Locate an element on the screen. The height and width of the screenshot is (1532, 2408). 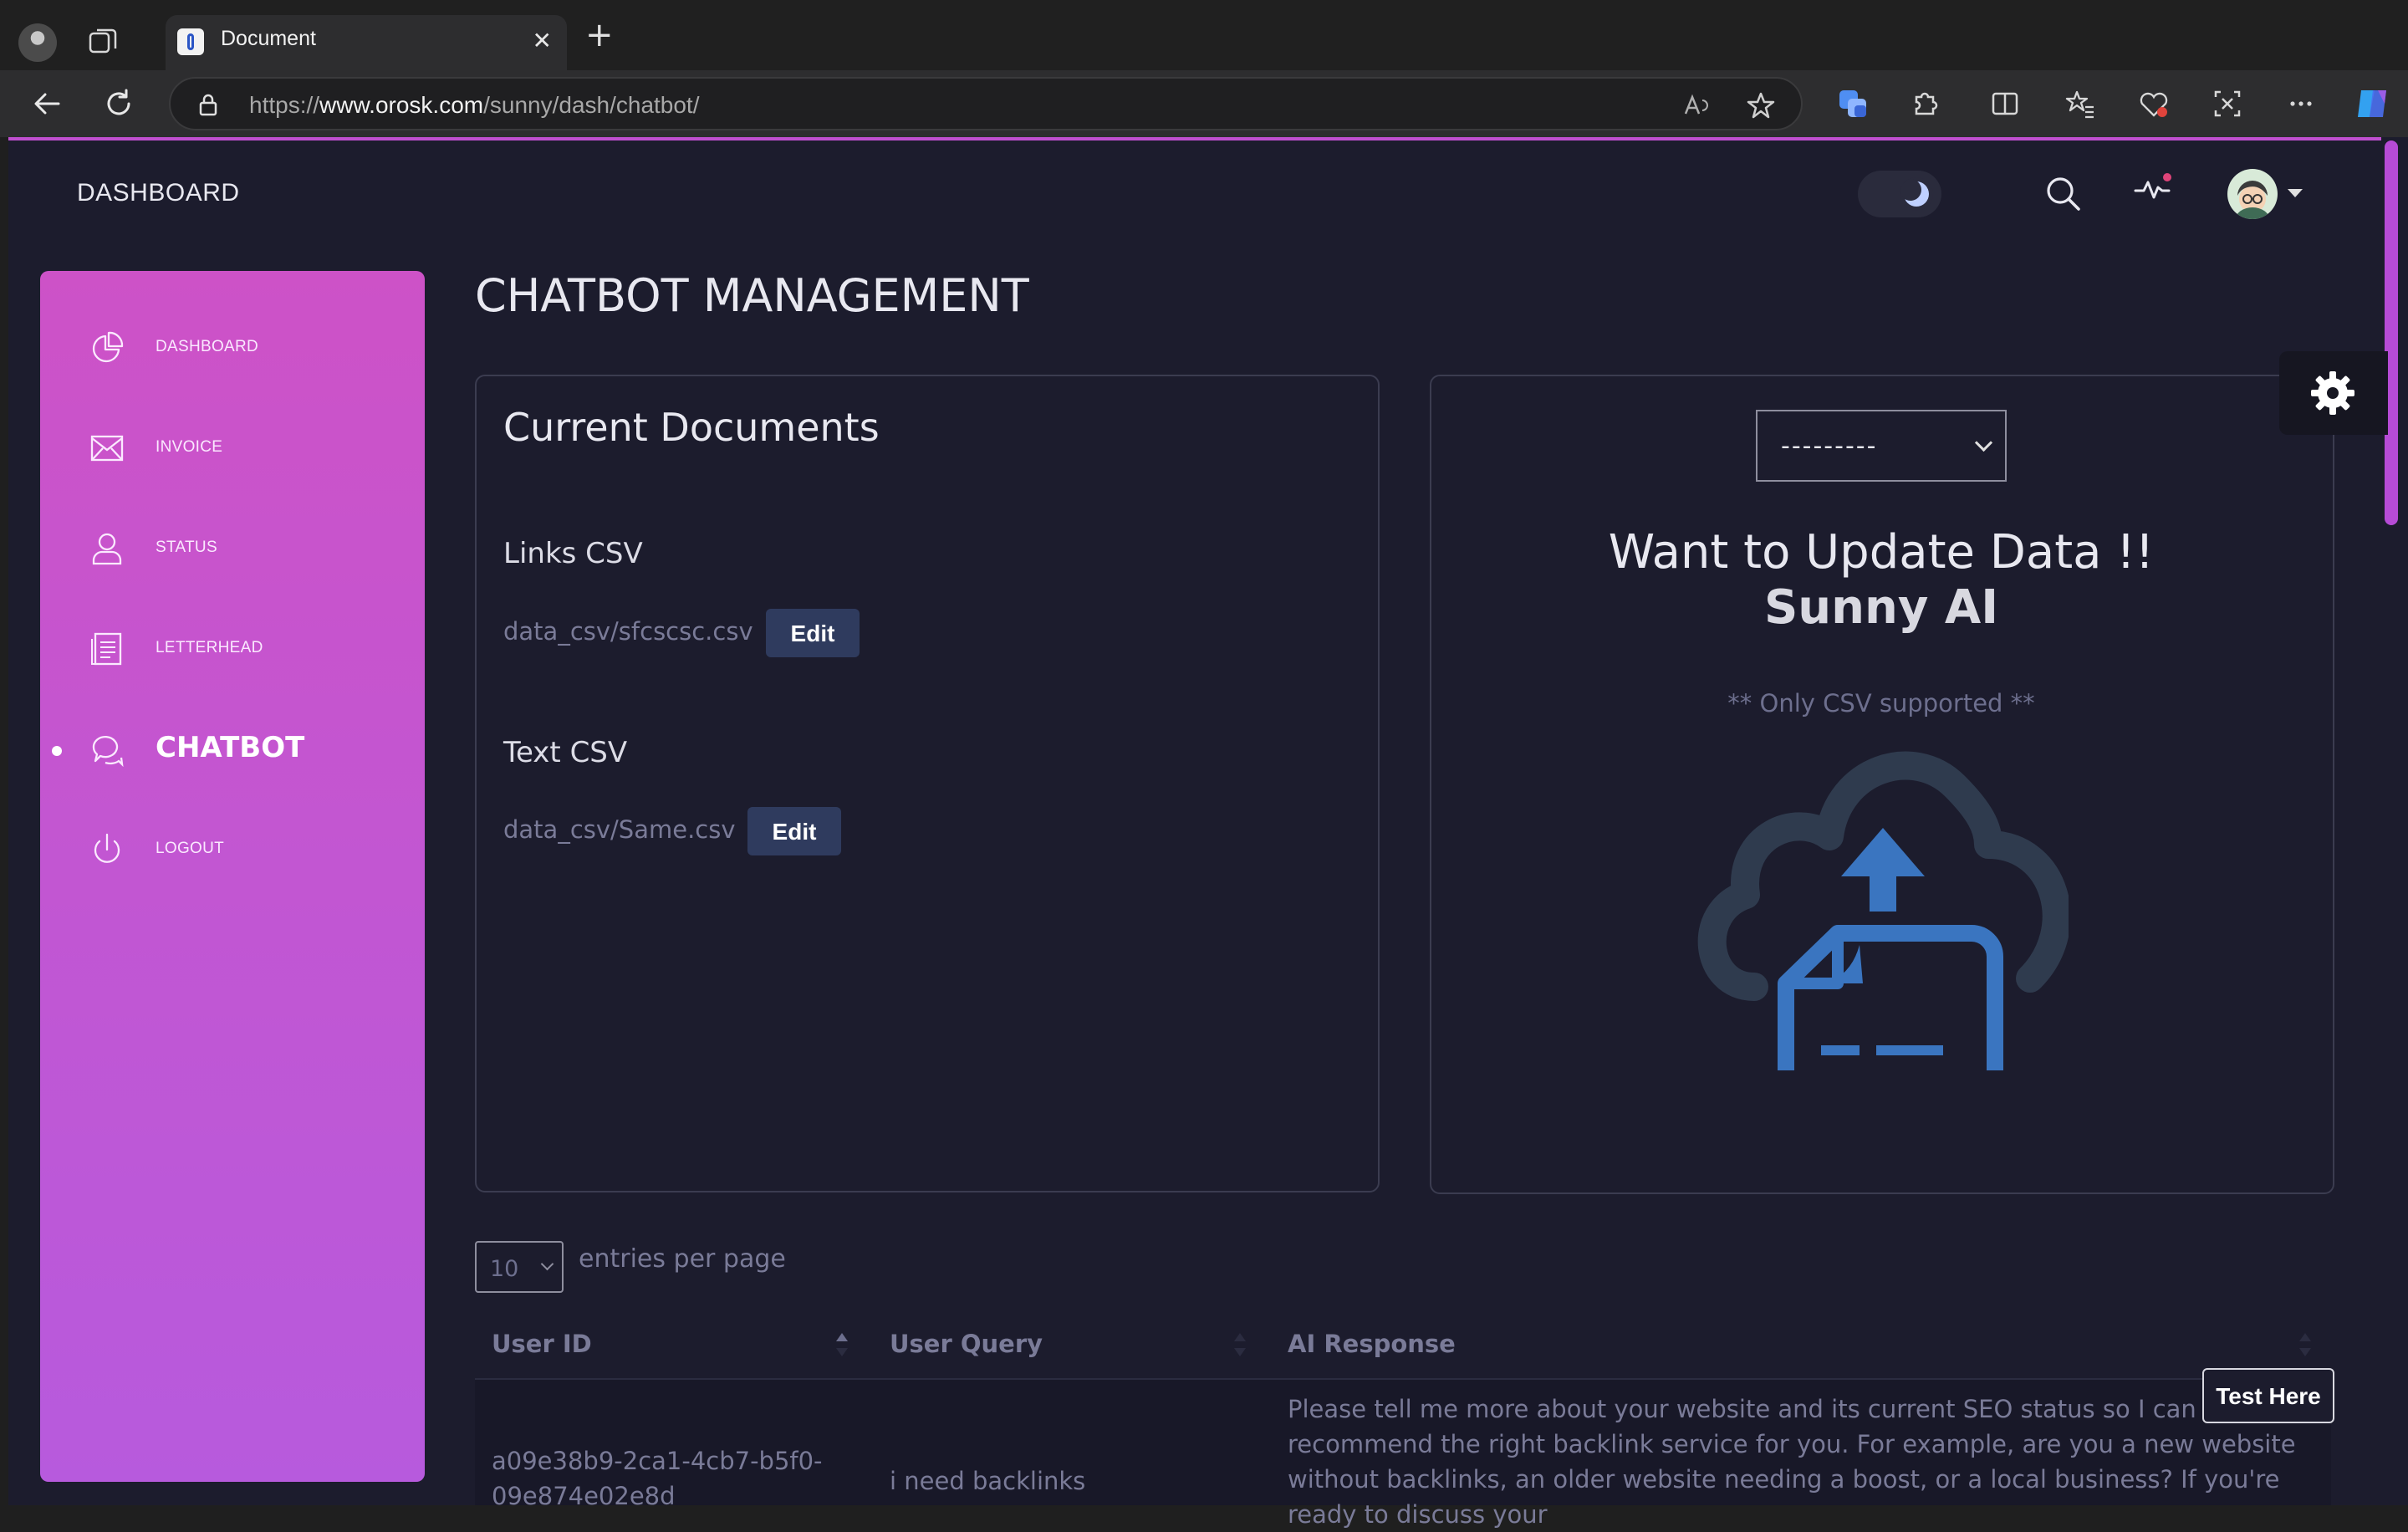
sidebar-item-status: STATUS is located at coordinates (256, 548).